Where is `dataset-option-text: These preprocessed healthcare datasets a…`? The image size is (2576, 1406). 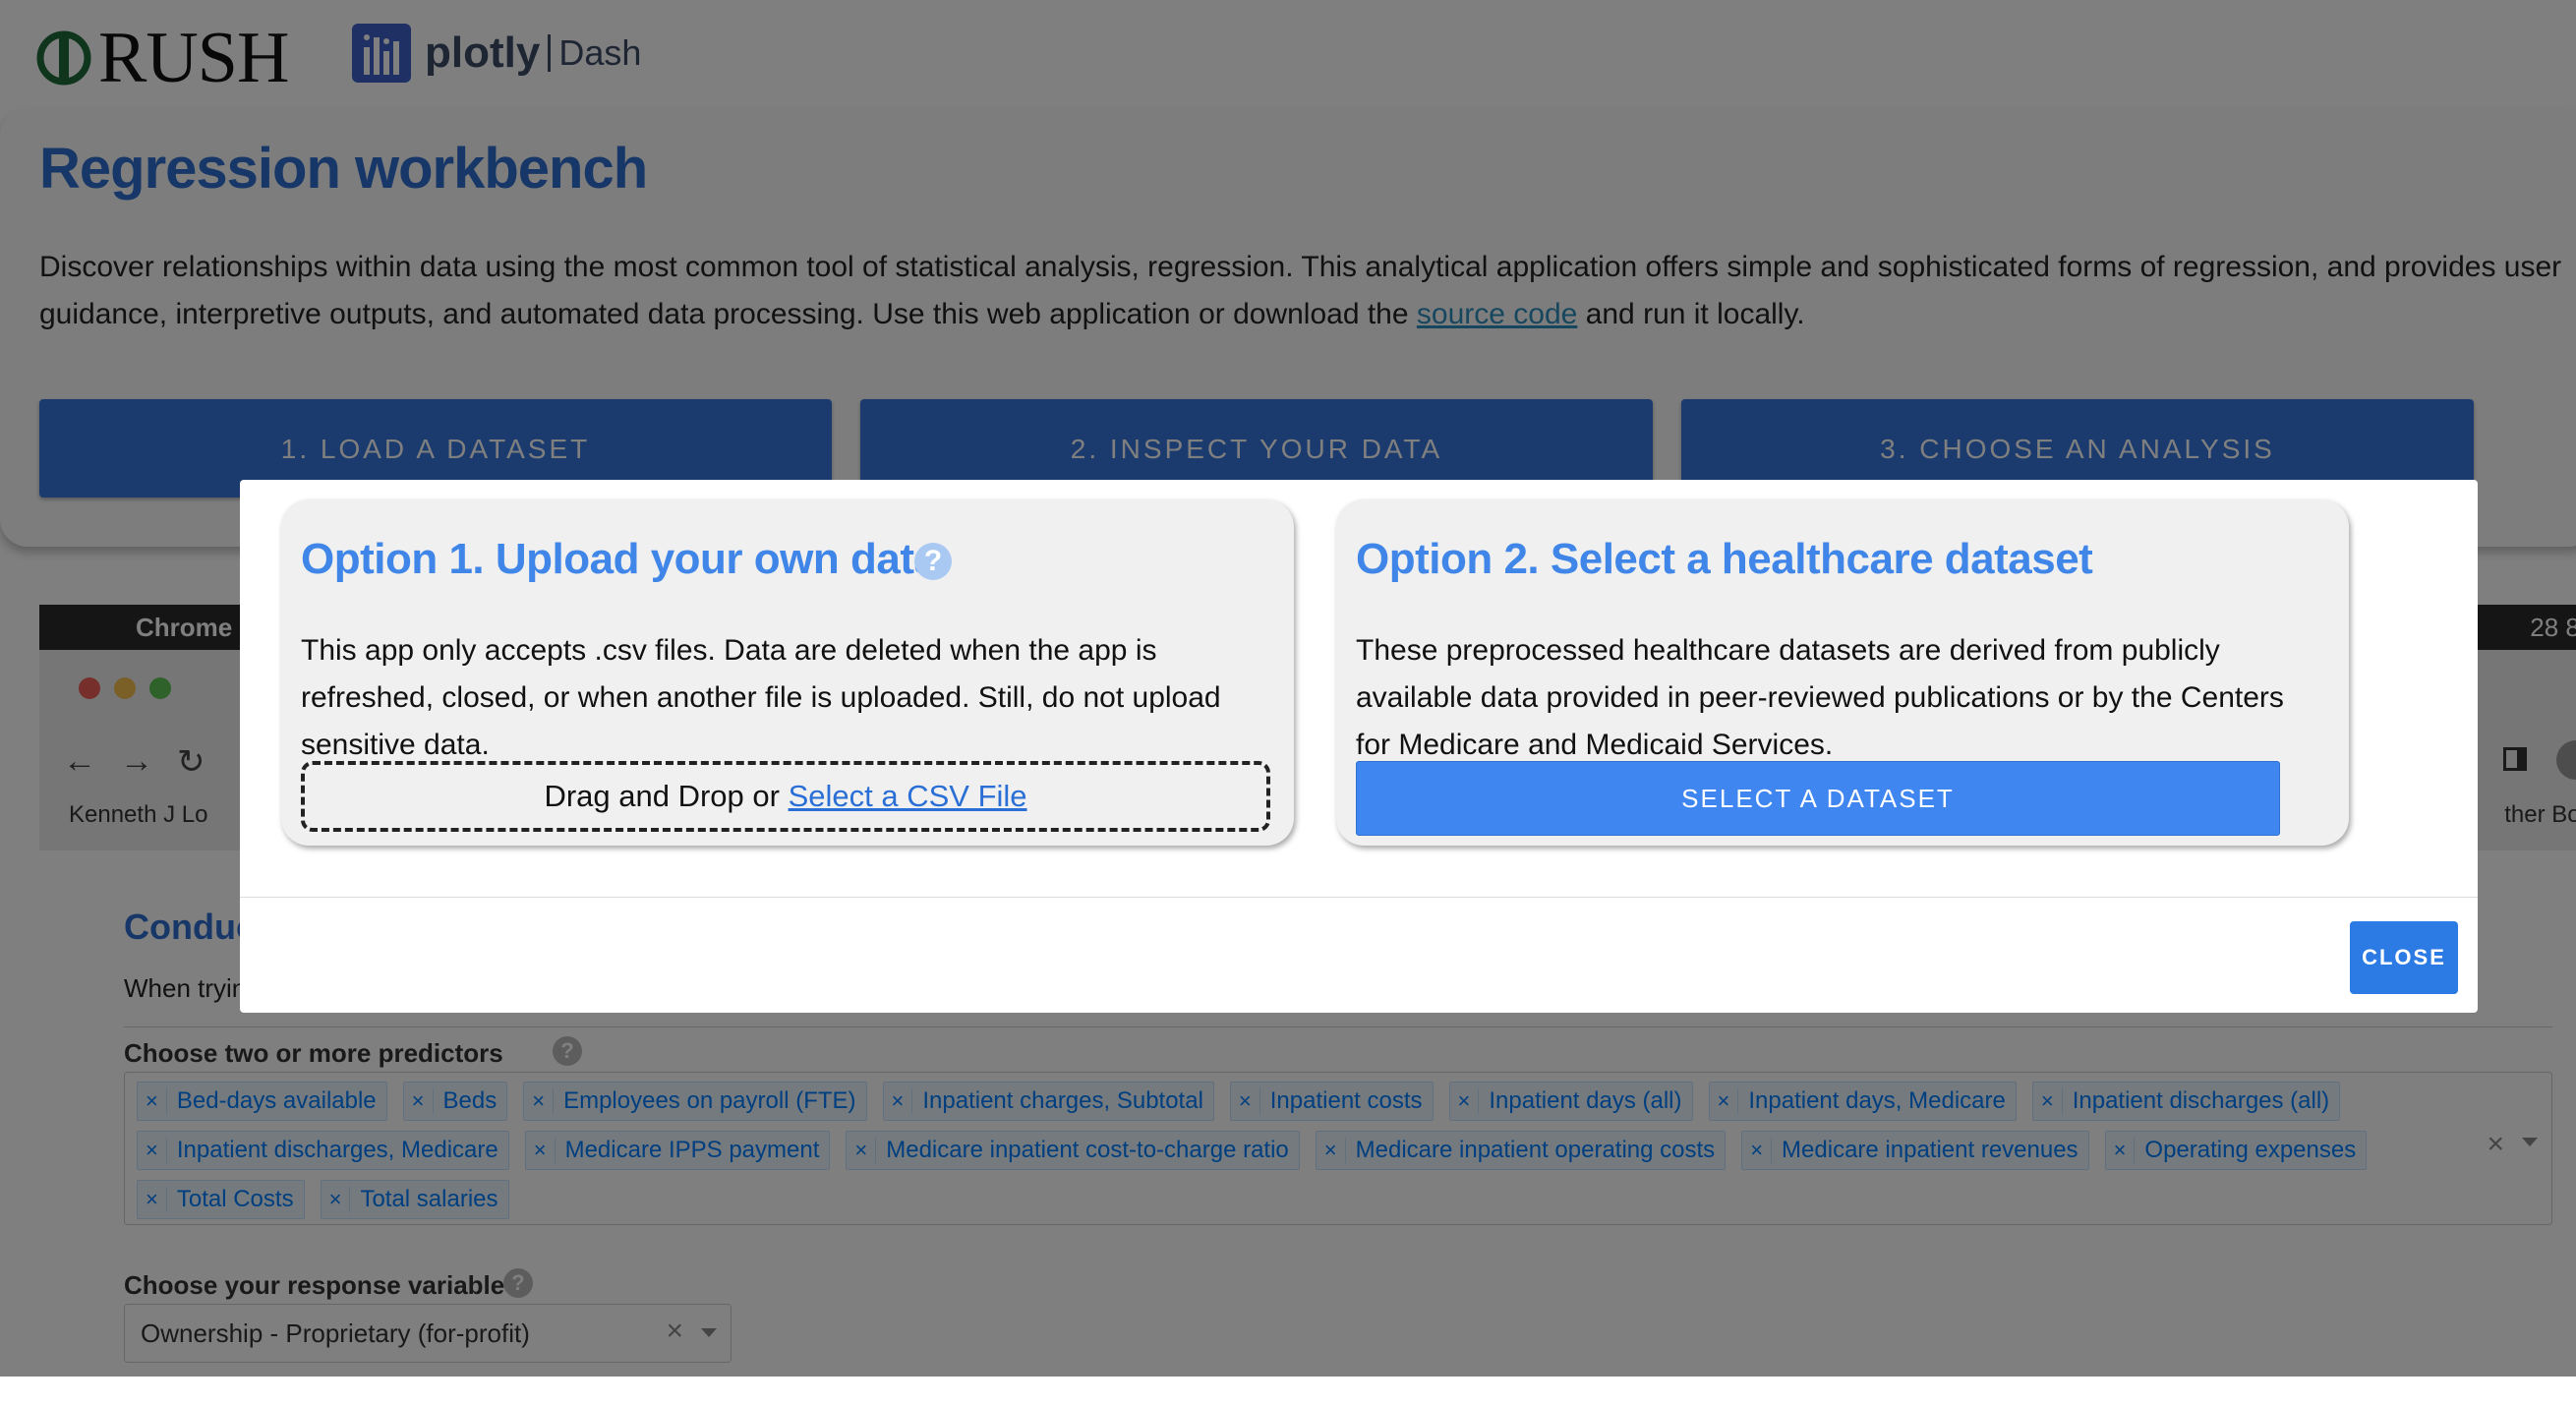
dataset-option-text: These preprocessed healthcare datasets a… is located at coordinates (1820, 697).